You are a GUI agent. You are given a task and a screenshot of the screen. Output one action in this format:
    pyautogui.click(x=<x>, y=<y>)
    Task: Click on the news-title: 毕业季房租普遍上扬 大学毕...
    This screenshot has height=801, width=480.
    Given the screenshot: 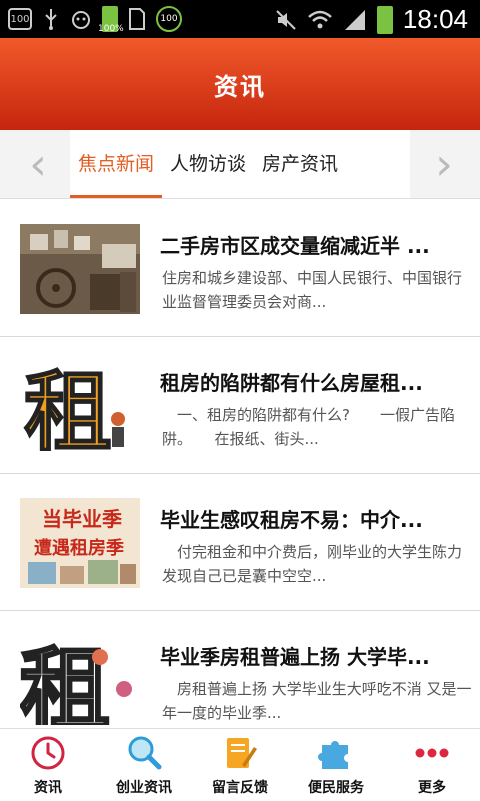 What is the action you would take?
    pyautogui.click(x=295, y=657)
    